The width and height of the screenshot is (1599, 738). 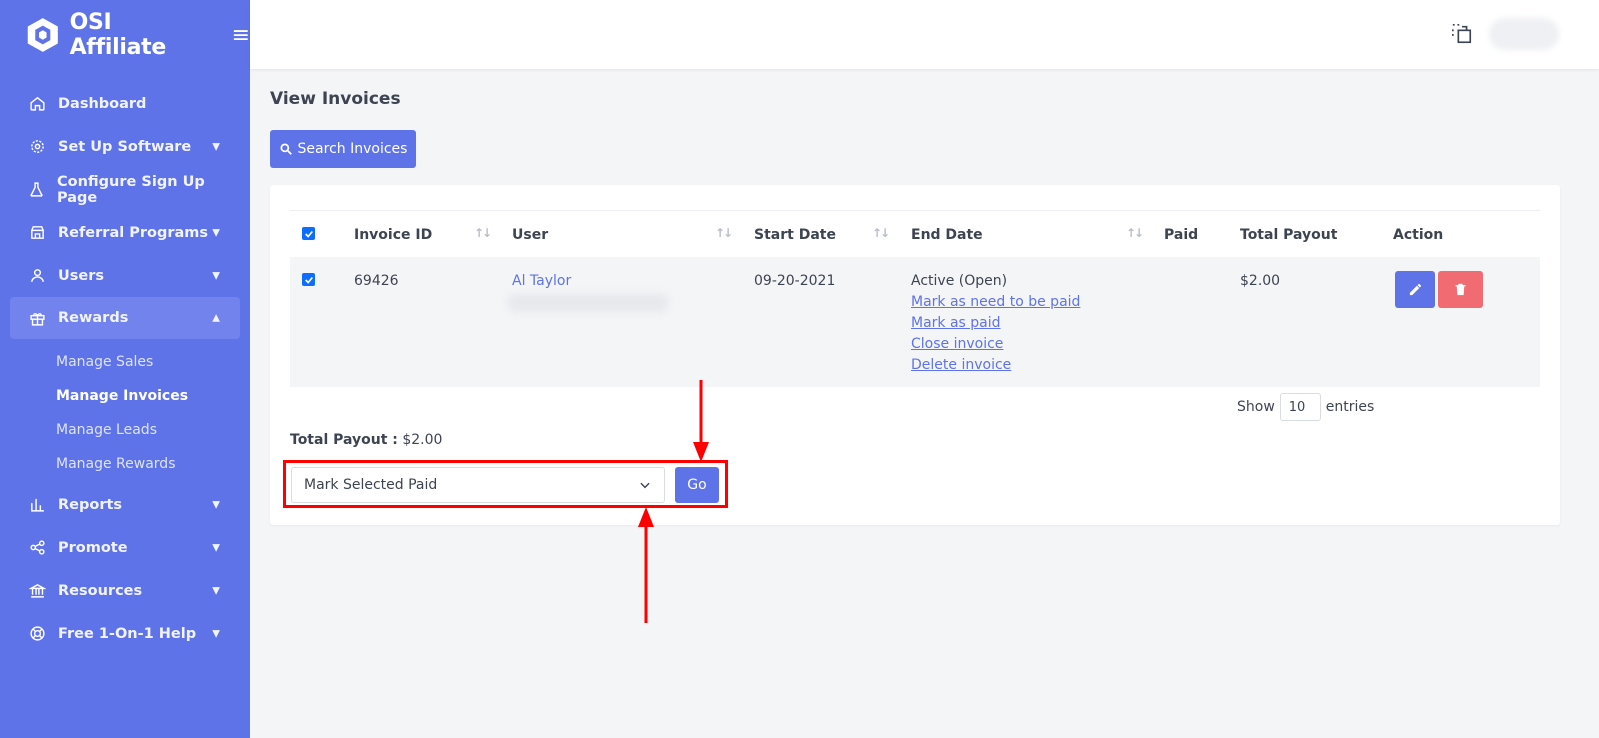 What do you see at coordinates (645, 485) in the screenshot?
I see `chevron-down-icon` at bounding box center [645, 485].